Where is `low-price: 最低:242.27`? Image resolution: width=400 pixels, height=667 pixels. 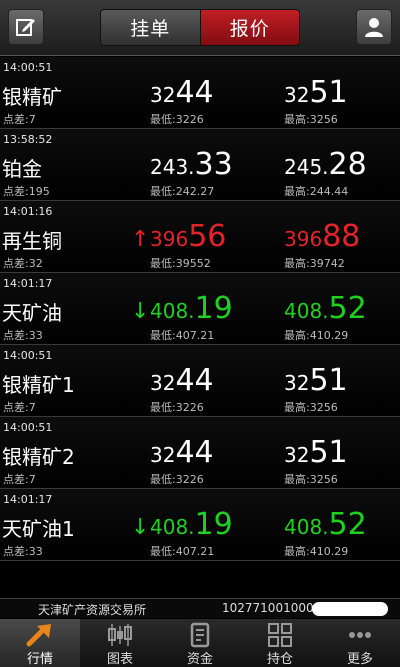
low-price: 最低:242.27 is located at coordinates (182, 191).